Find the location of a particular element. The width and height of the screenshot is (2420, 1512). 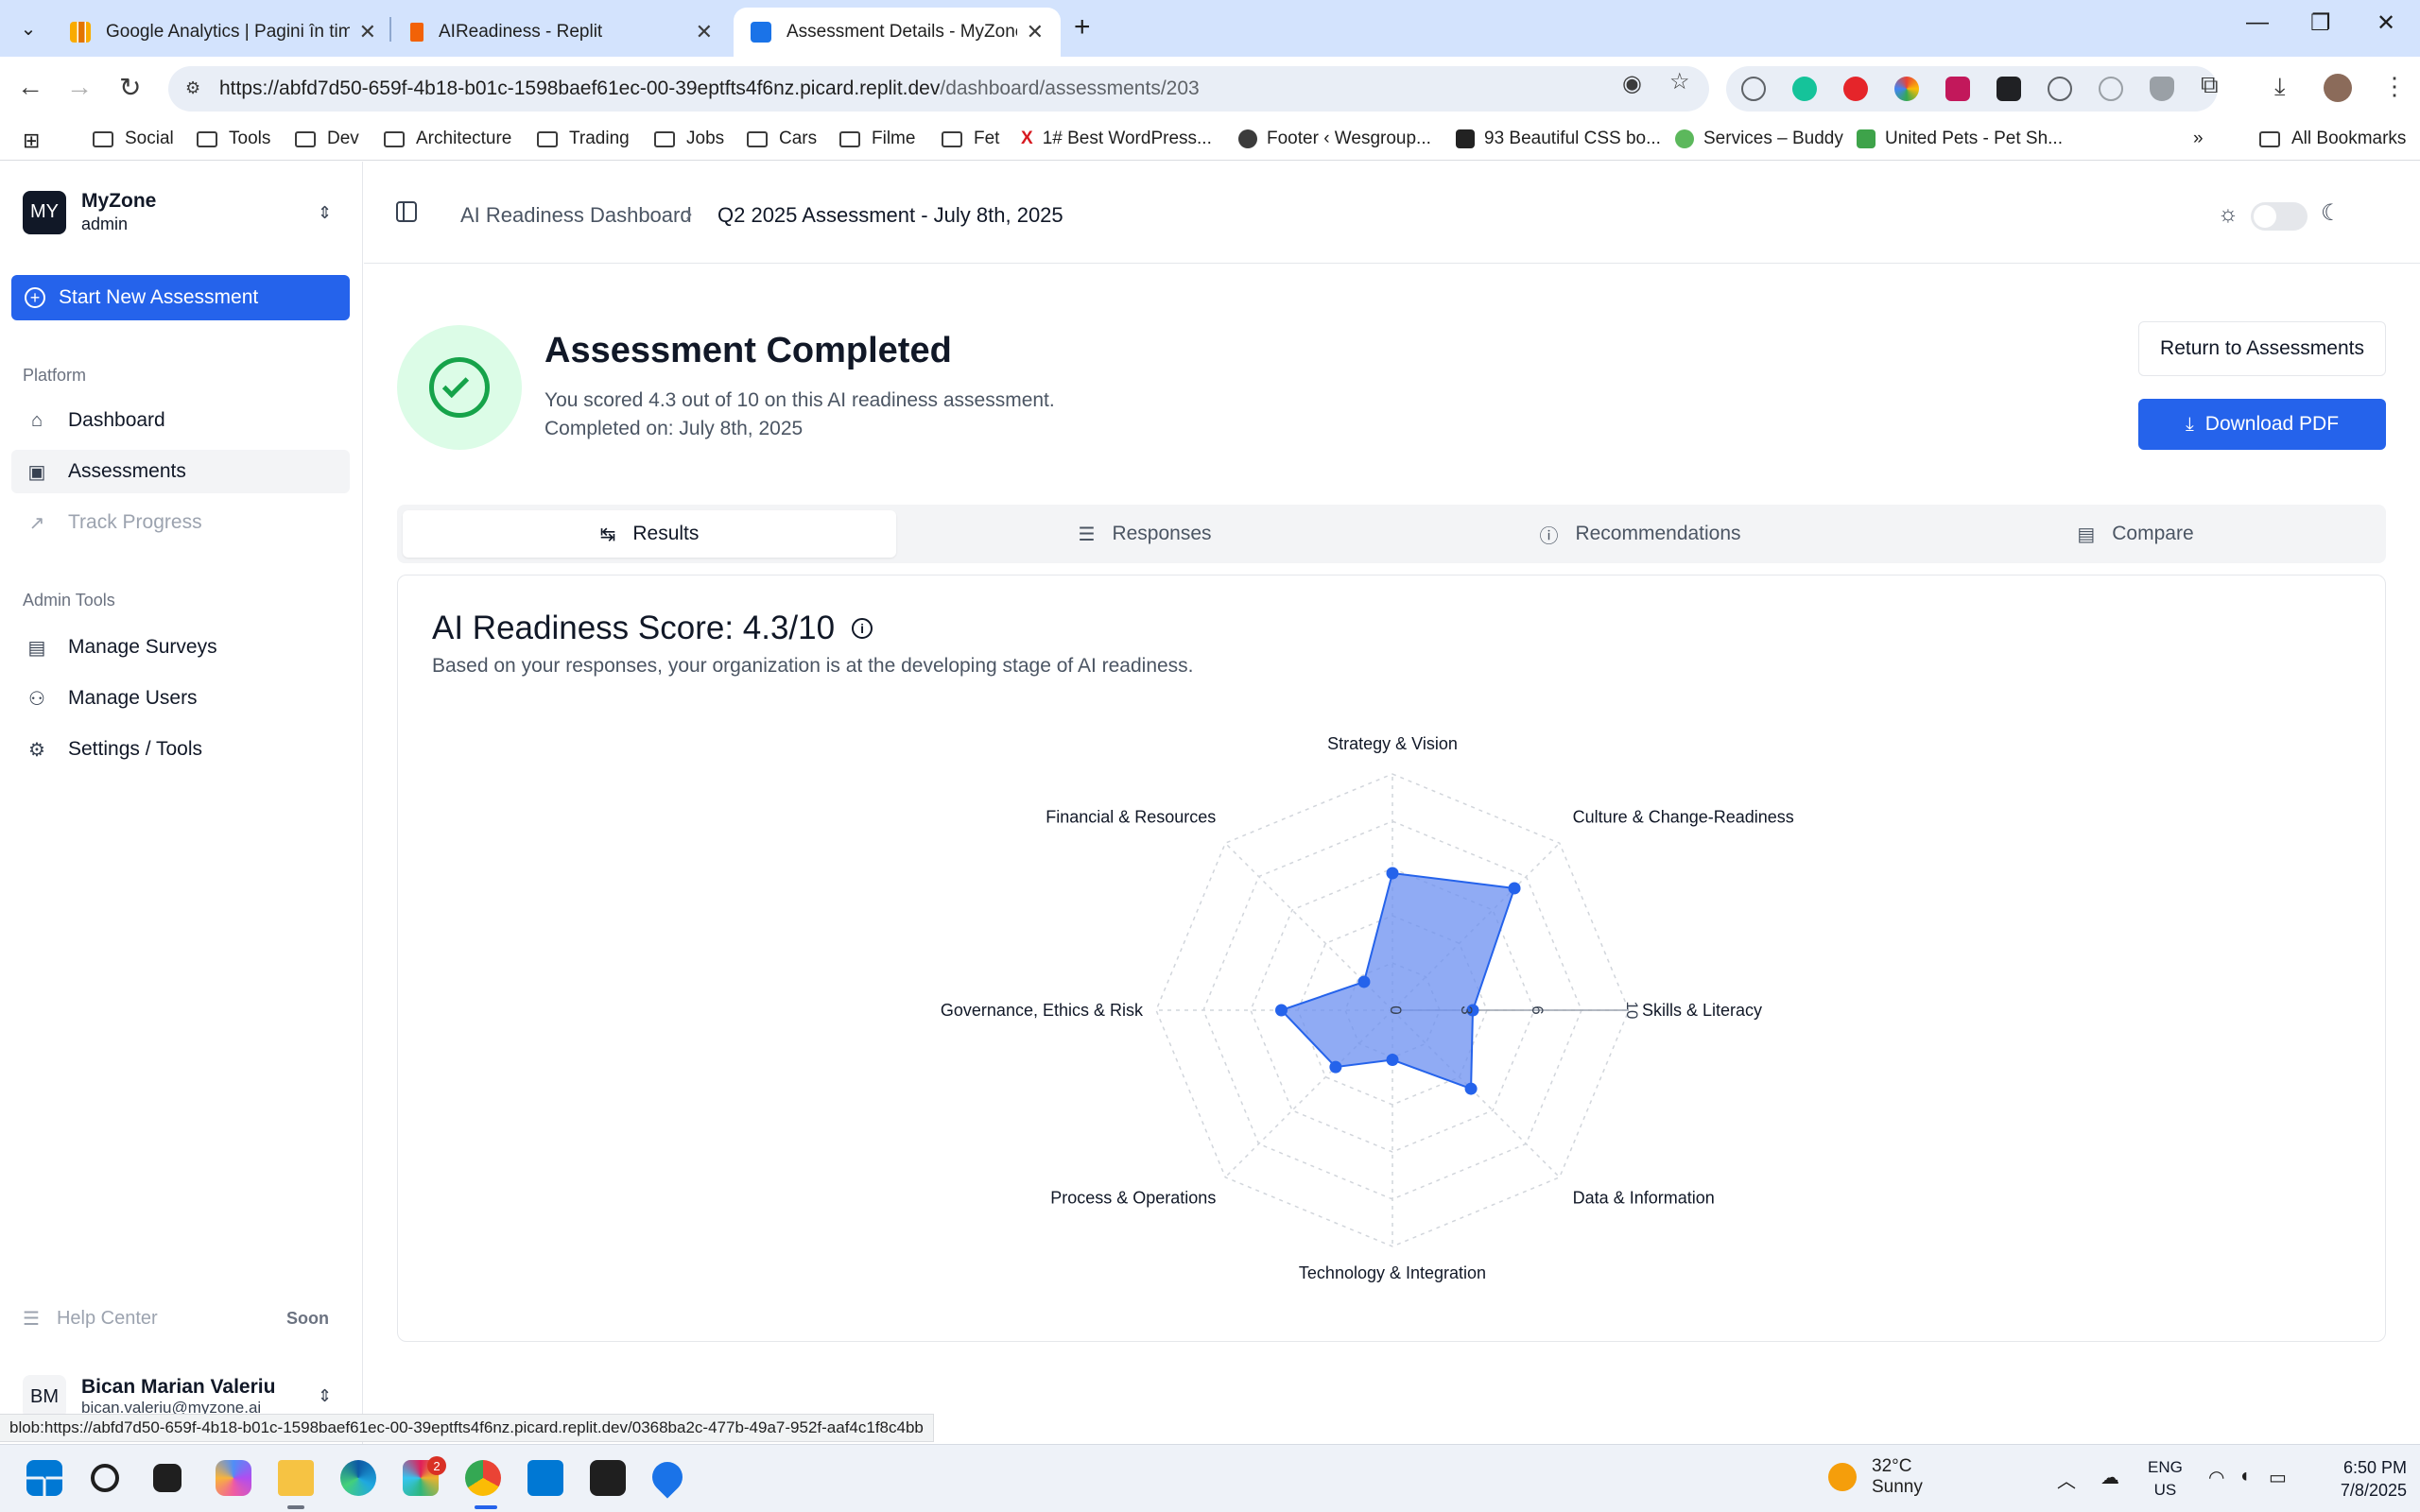

extensions-puzzle-icon: ⧉ is located at coordinates (2210, 85).